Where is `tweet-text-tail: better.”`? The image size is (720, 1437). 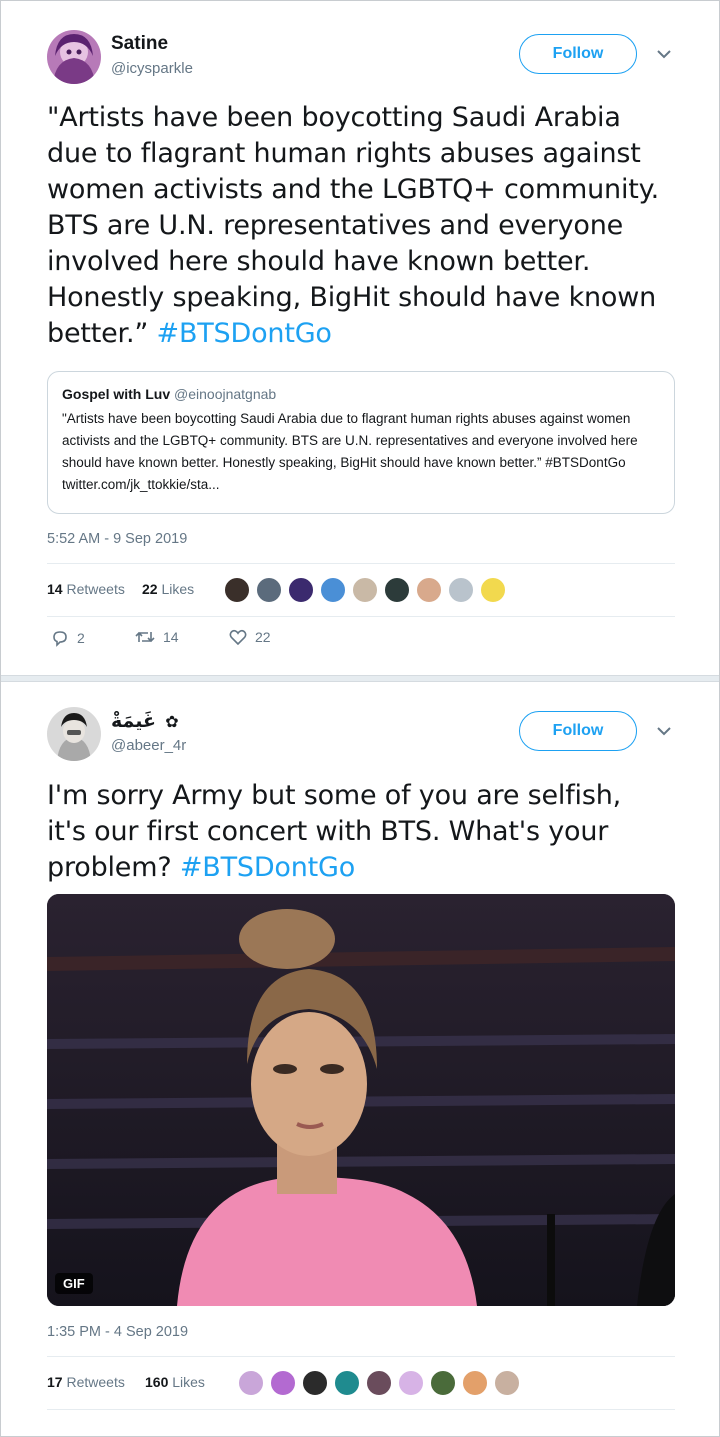 tweet-text-tail: better.” is located at coordinates (102, 333).